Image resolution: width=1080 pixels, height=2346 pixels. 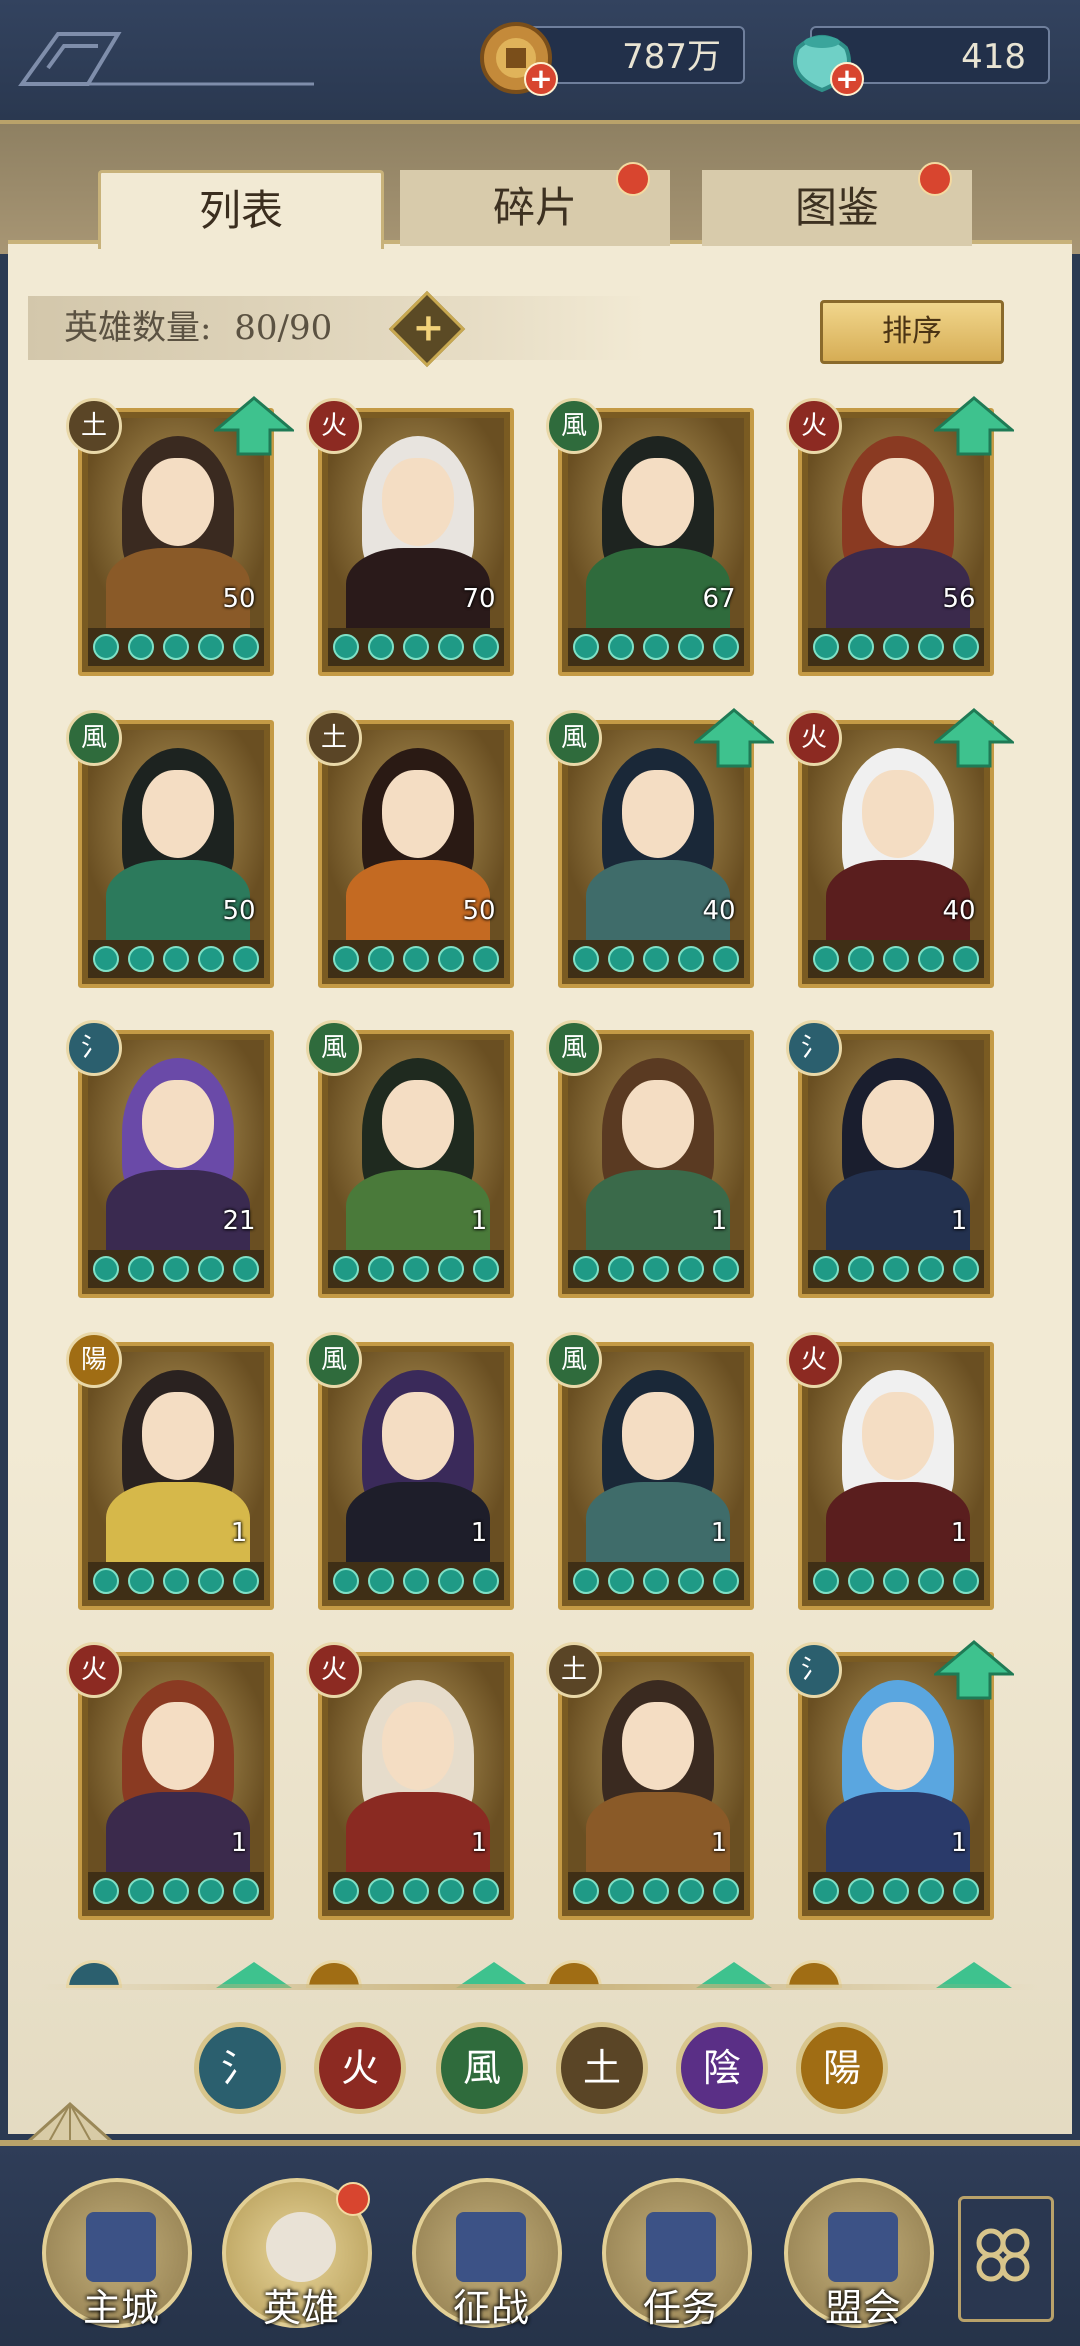 What do you see at coordinates (239, 1221) in the screenshot?
I see `hero-level: 21` at bounding box center [239, 1221].